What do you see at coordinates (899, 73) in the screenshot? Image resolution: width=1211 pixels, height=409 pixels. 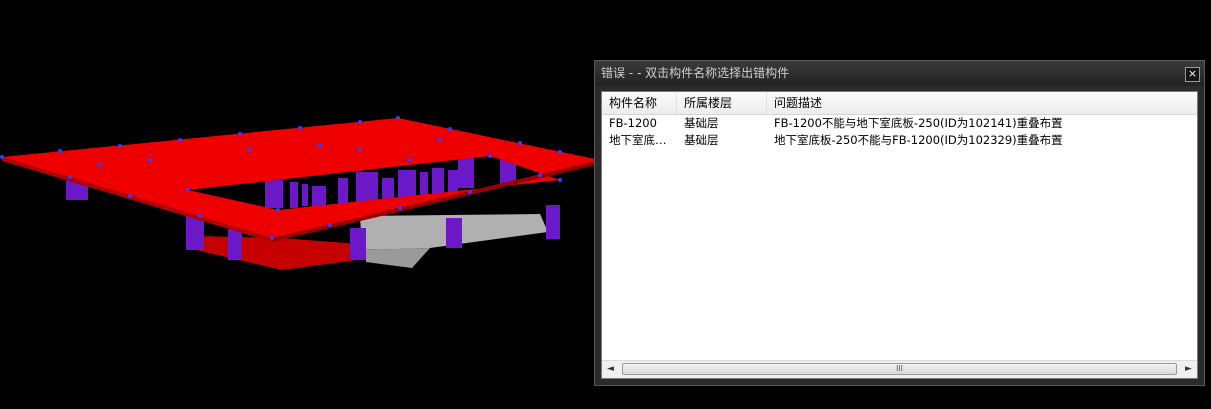 I see `dialog-title-bar: 错误 - - 双击构件名称选择出错构件 ×` at bounding box center [899, 73].